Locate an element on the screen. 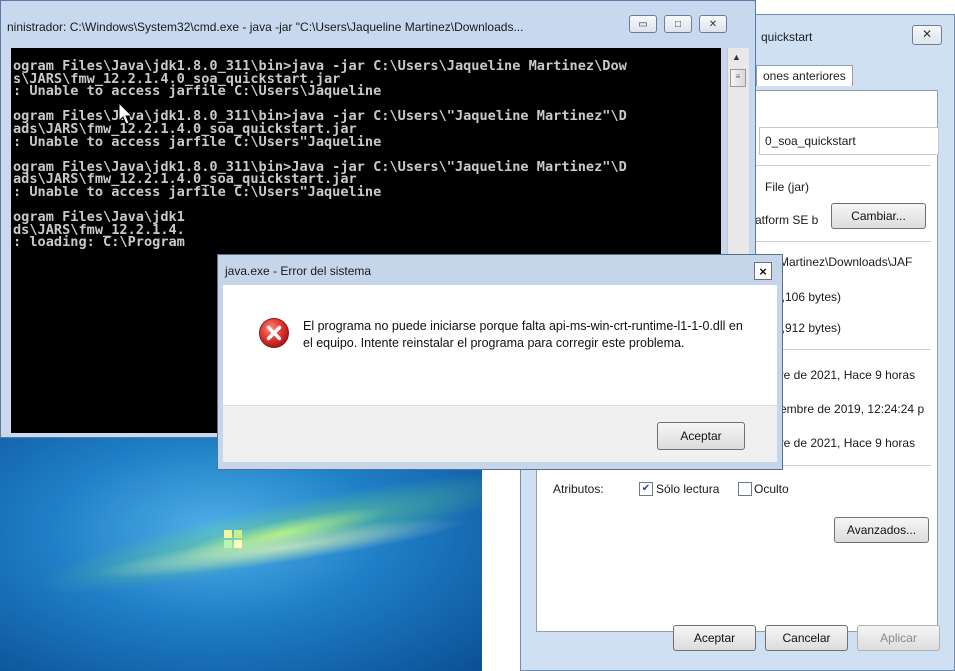 The width and height of the screenshot is (955, 671). scroll-thumb: ≡ is located at coordinates (738, 78).